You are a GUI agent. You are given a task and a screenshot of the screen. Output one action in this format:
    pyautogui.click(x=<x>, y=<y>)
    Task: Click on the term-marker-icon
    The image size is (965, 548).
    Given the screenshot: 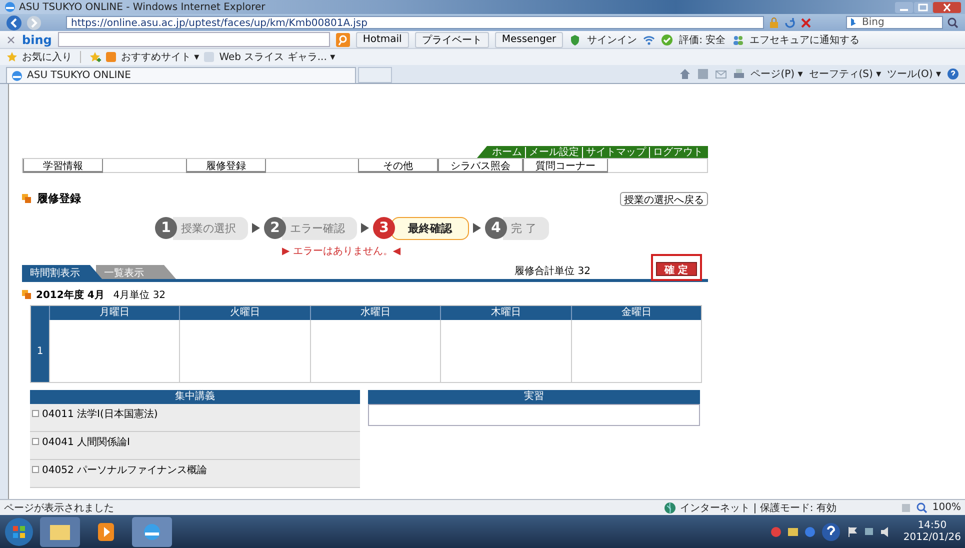 What is the action you would take?
    pyautogui.click(x=26, y=294)
    